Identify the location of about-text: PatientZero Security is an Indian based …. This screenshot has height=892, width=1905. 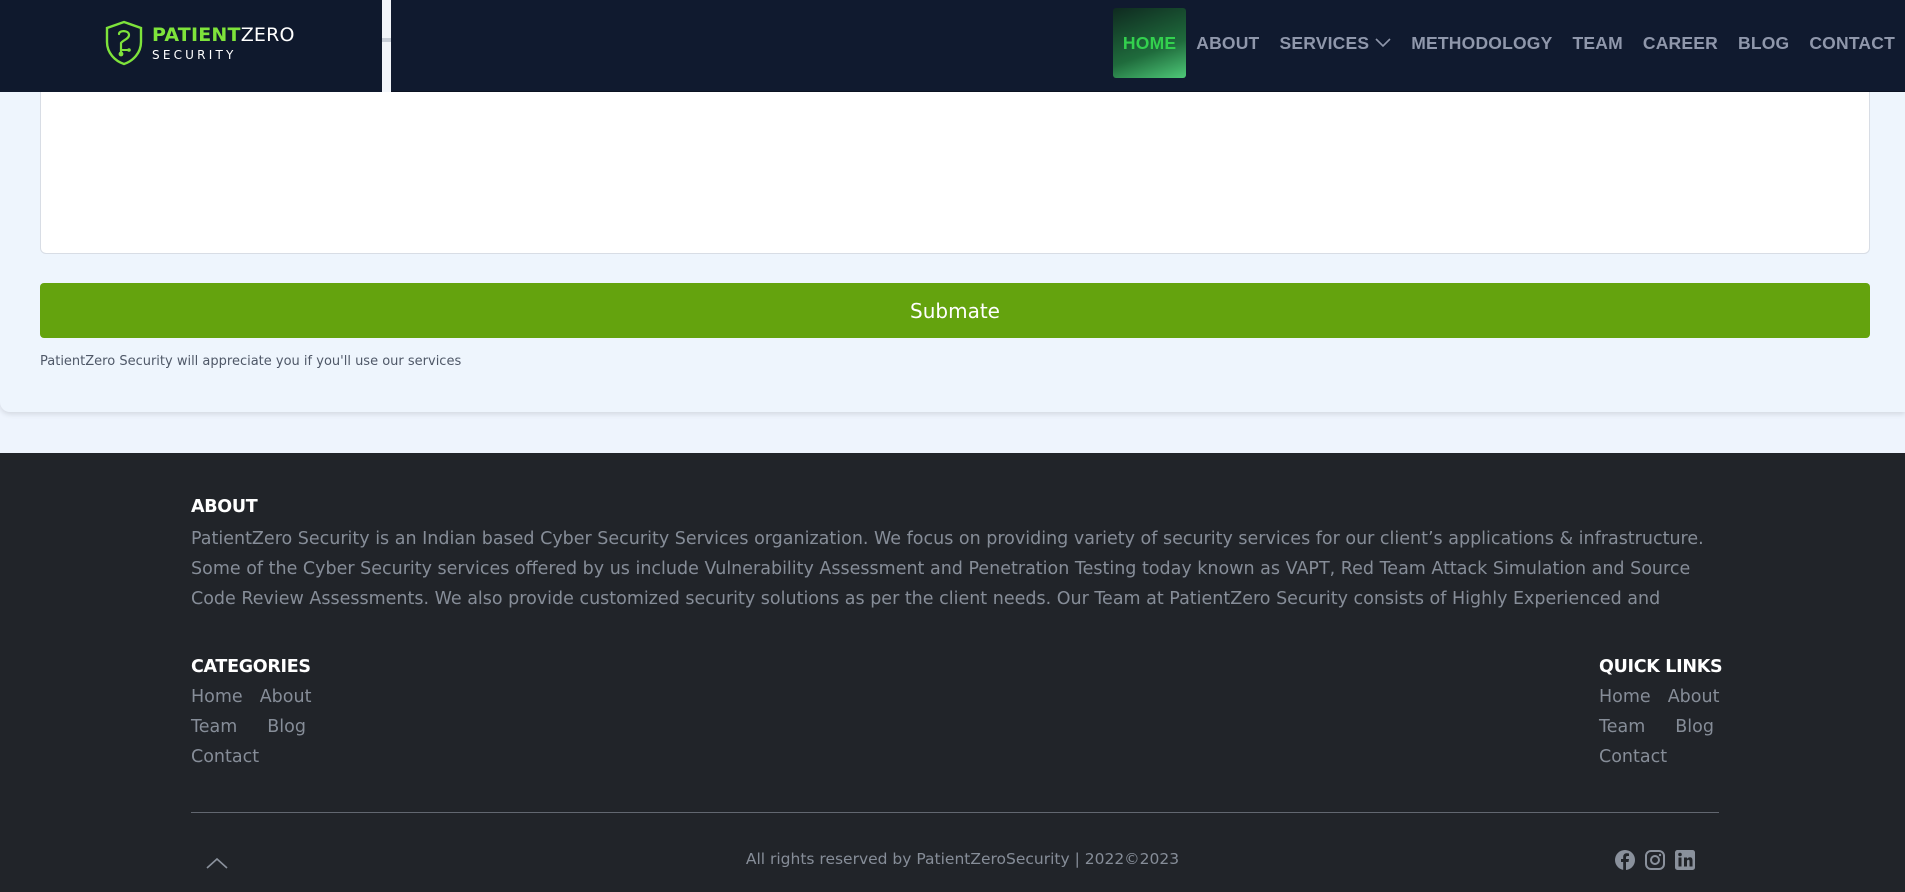
(947, 569).